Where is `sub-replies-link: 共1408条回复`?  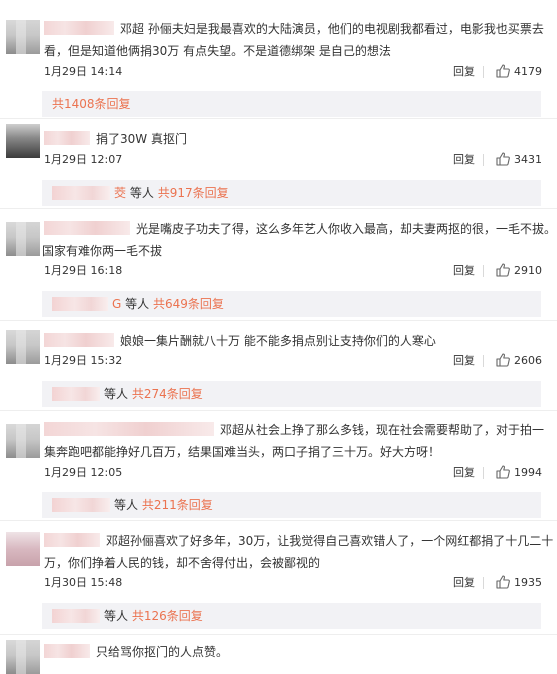
sub-replies-link: 共1408条回复 is located at coordinates (91, 104).